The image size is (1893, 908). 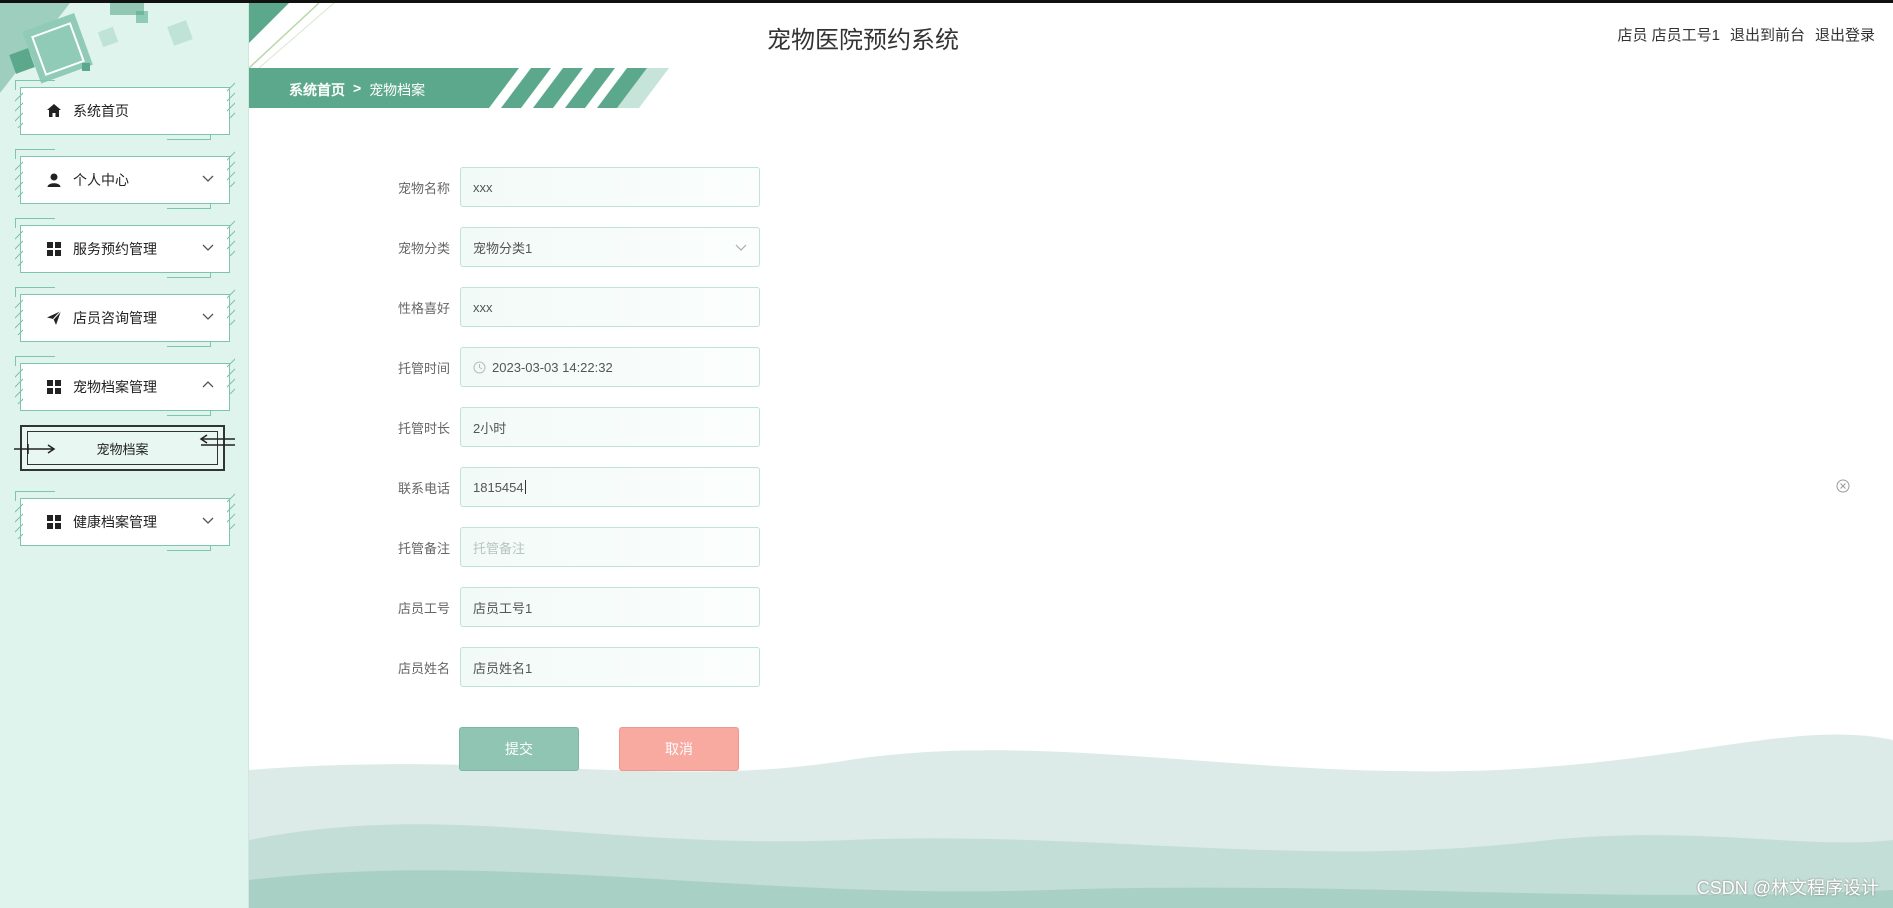 I want to click on sidebar-item-health-records: 健康档案管理, so click(x=125, y=521).